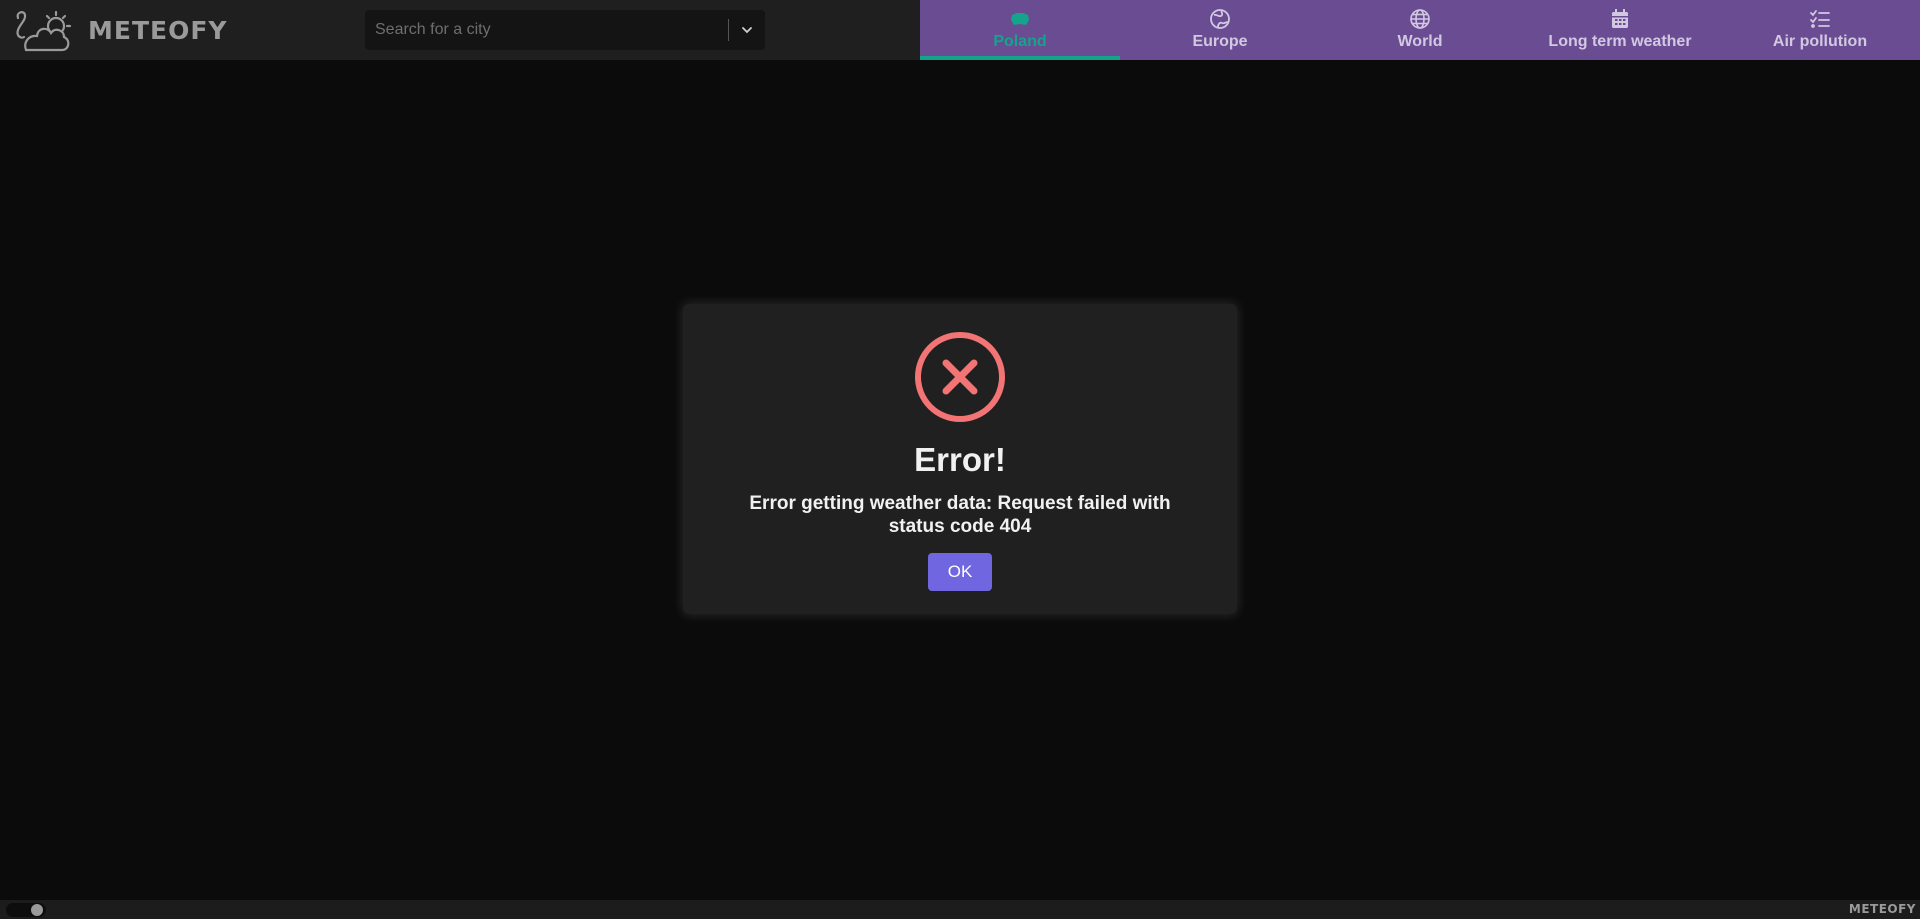 The height and width of the screenshot is (919, 1920). Describe the element at coordinates (747, 30) in the screenshot. I see `chevron-down-icon` at that location.